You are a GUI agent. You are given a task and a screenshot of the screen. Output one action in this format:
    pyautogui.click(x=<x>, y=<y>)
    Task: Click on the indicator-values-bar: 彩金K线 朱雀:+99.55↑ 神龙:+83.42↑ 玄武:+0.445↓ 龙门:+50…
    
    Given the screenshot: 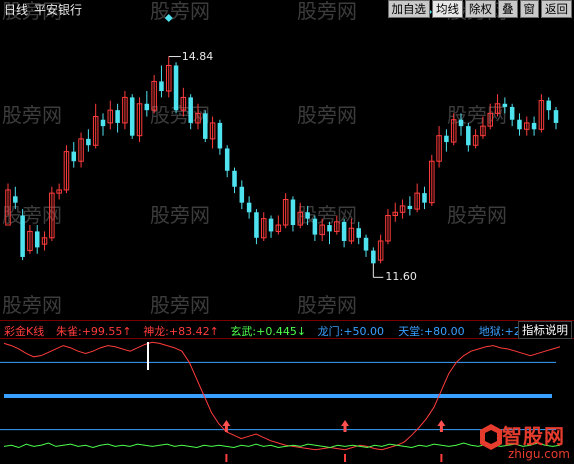 What is the action you would take?
    pyautogui.click(x=287, y=330)
    